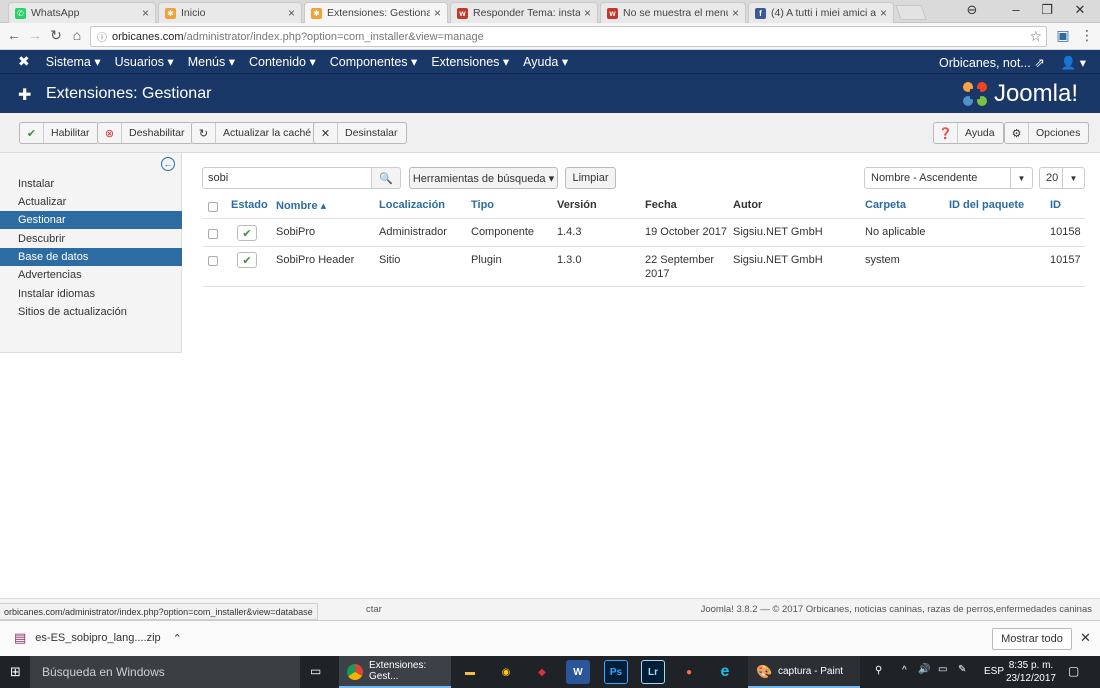 The height and width of the screenshot is (688, 1100). Describe the element at coordinates (911, 12) in the screenshot. I see `new-tab-button` at that location.